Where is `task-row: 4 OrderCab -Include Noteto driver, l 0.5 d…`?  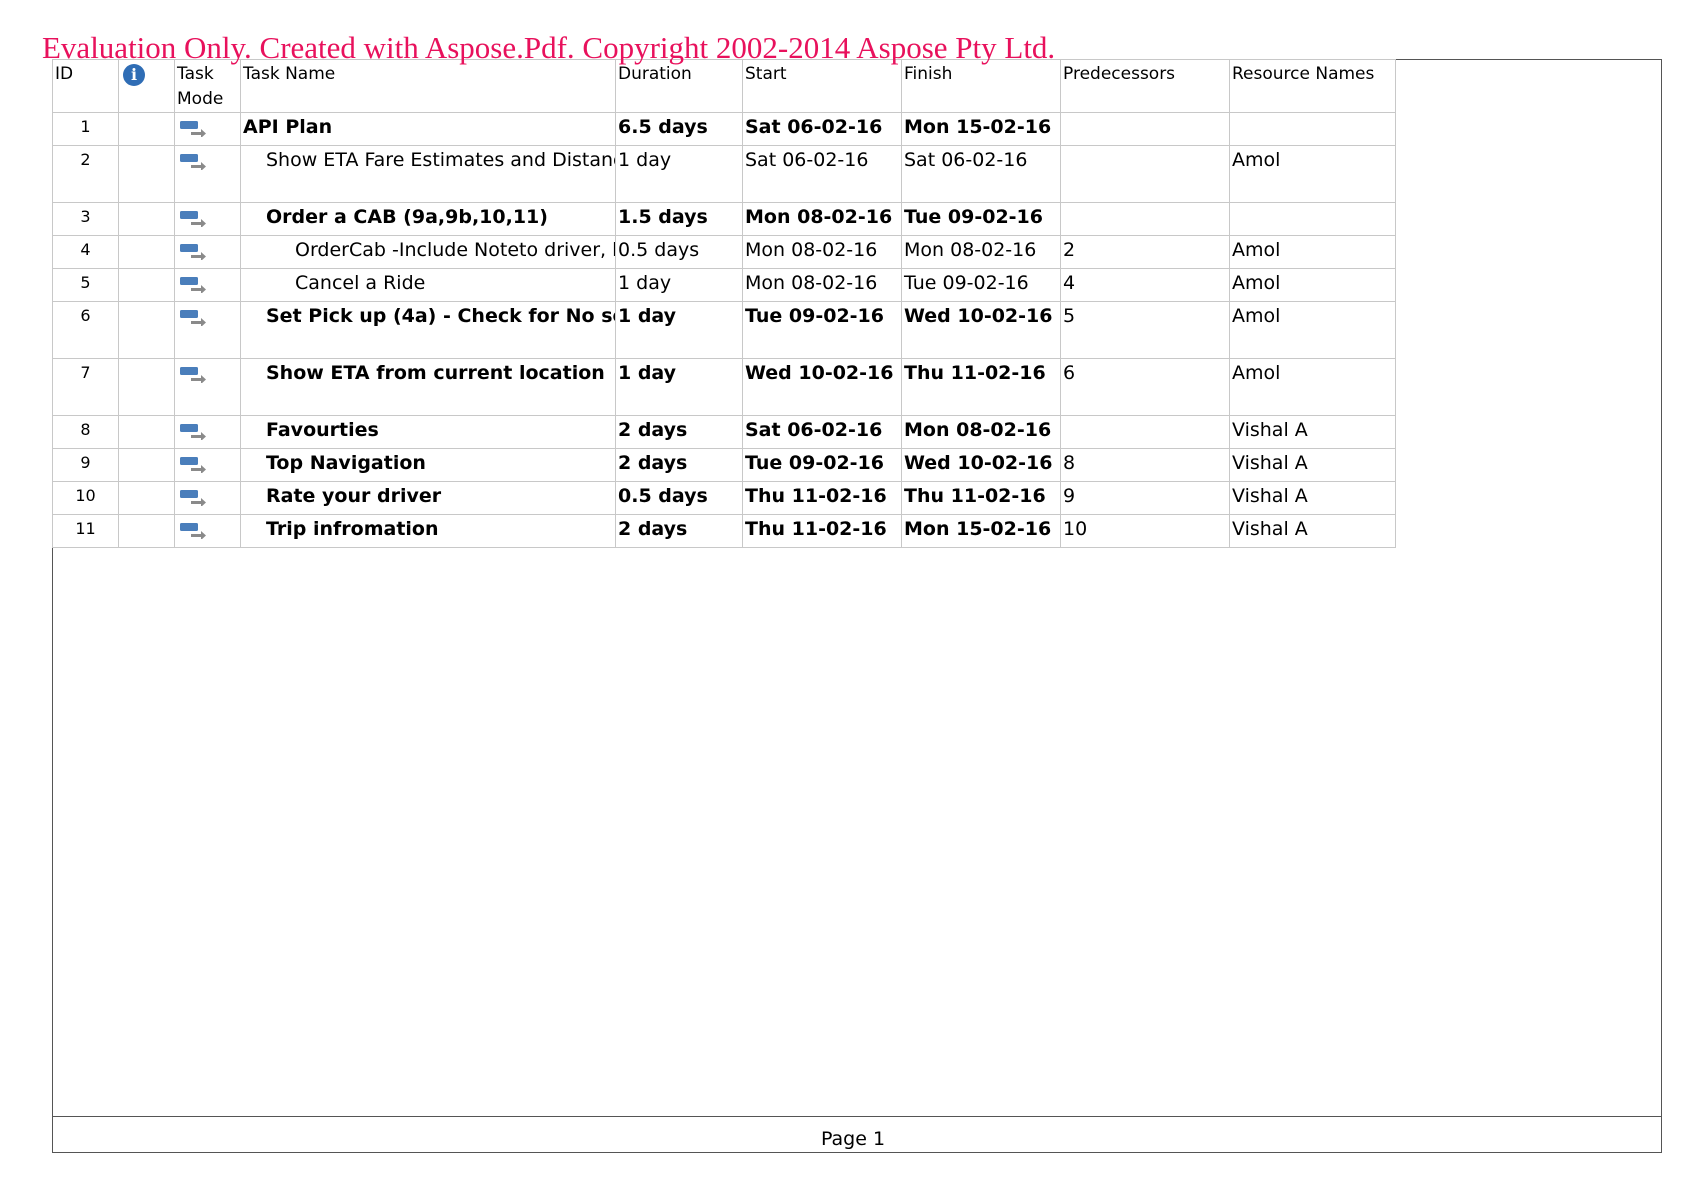
task-row: 4 OrderCab -Include Noteto driver, l 0.5 d… is located at coordinates (724, 252).